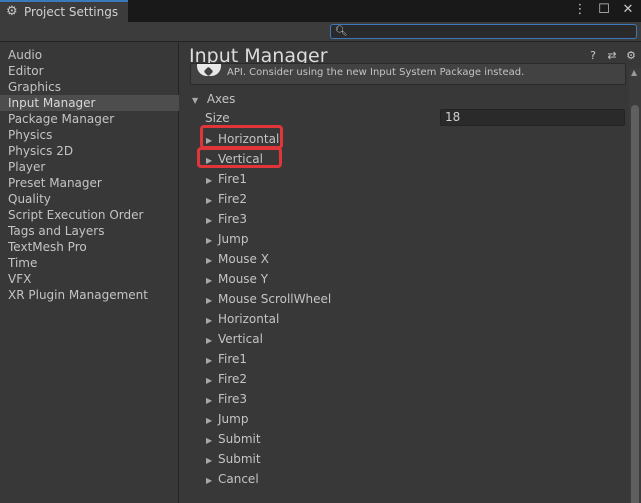 The width and height of the screenshot is (641, 503). What do you see at coordinates (416, 319) in the screenshot?
I see `axis-item: ▶ Horizontal` at bounding box center [416, 319].